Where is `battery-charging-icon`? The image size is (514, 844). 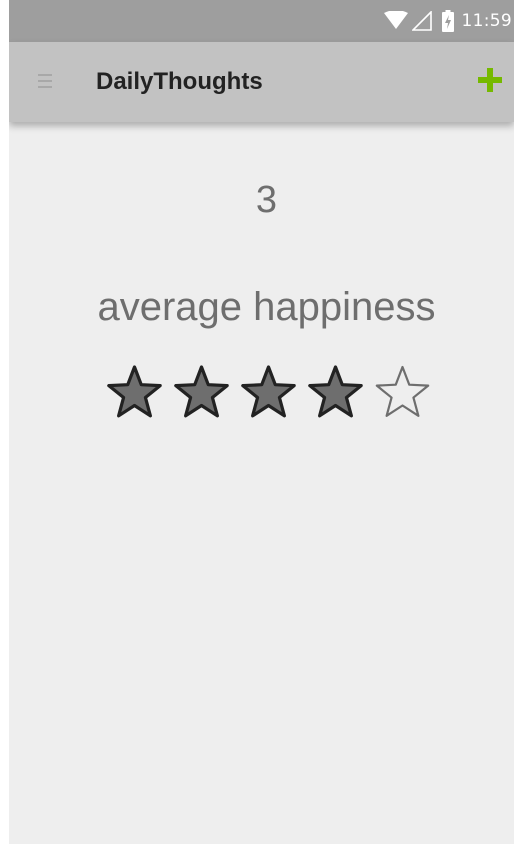 battery-charging-icon is located at coordinates (447, 21).